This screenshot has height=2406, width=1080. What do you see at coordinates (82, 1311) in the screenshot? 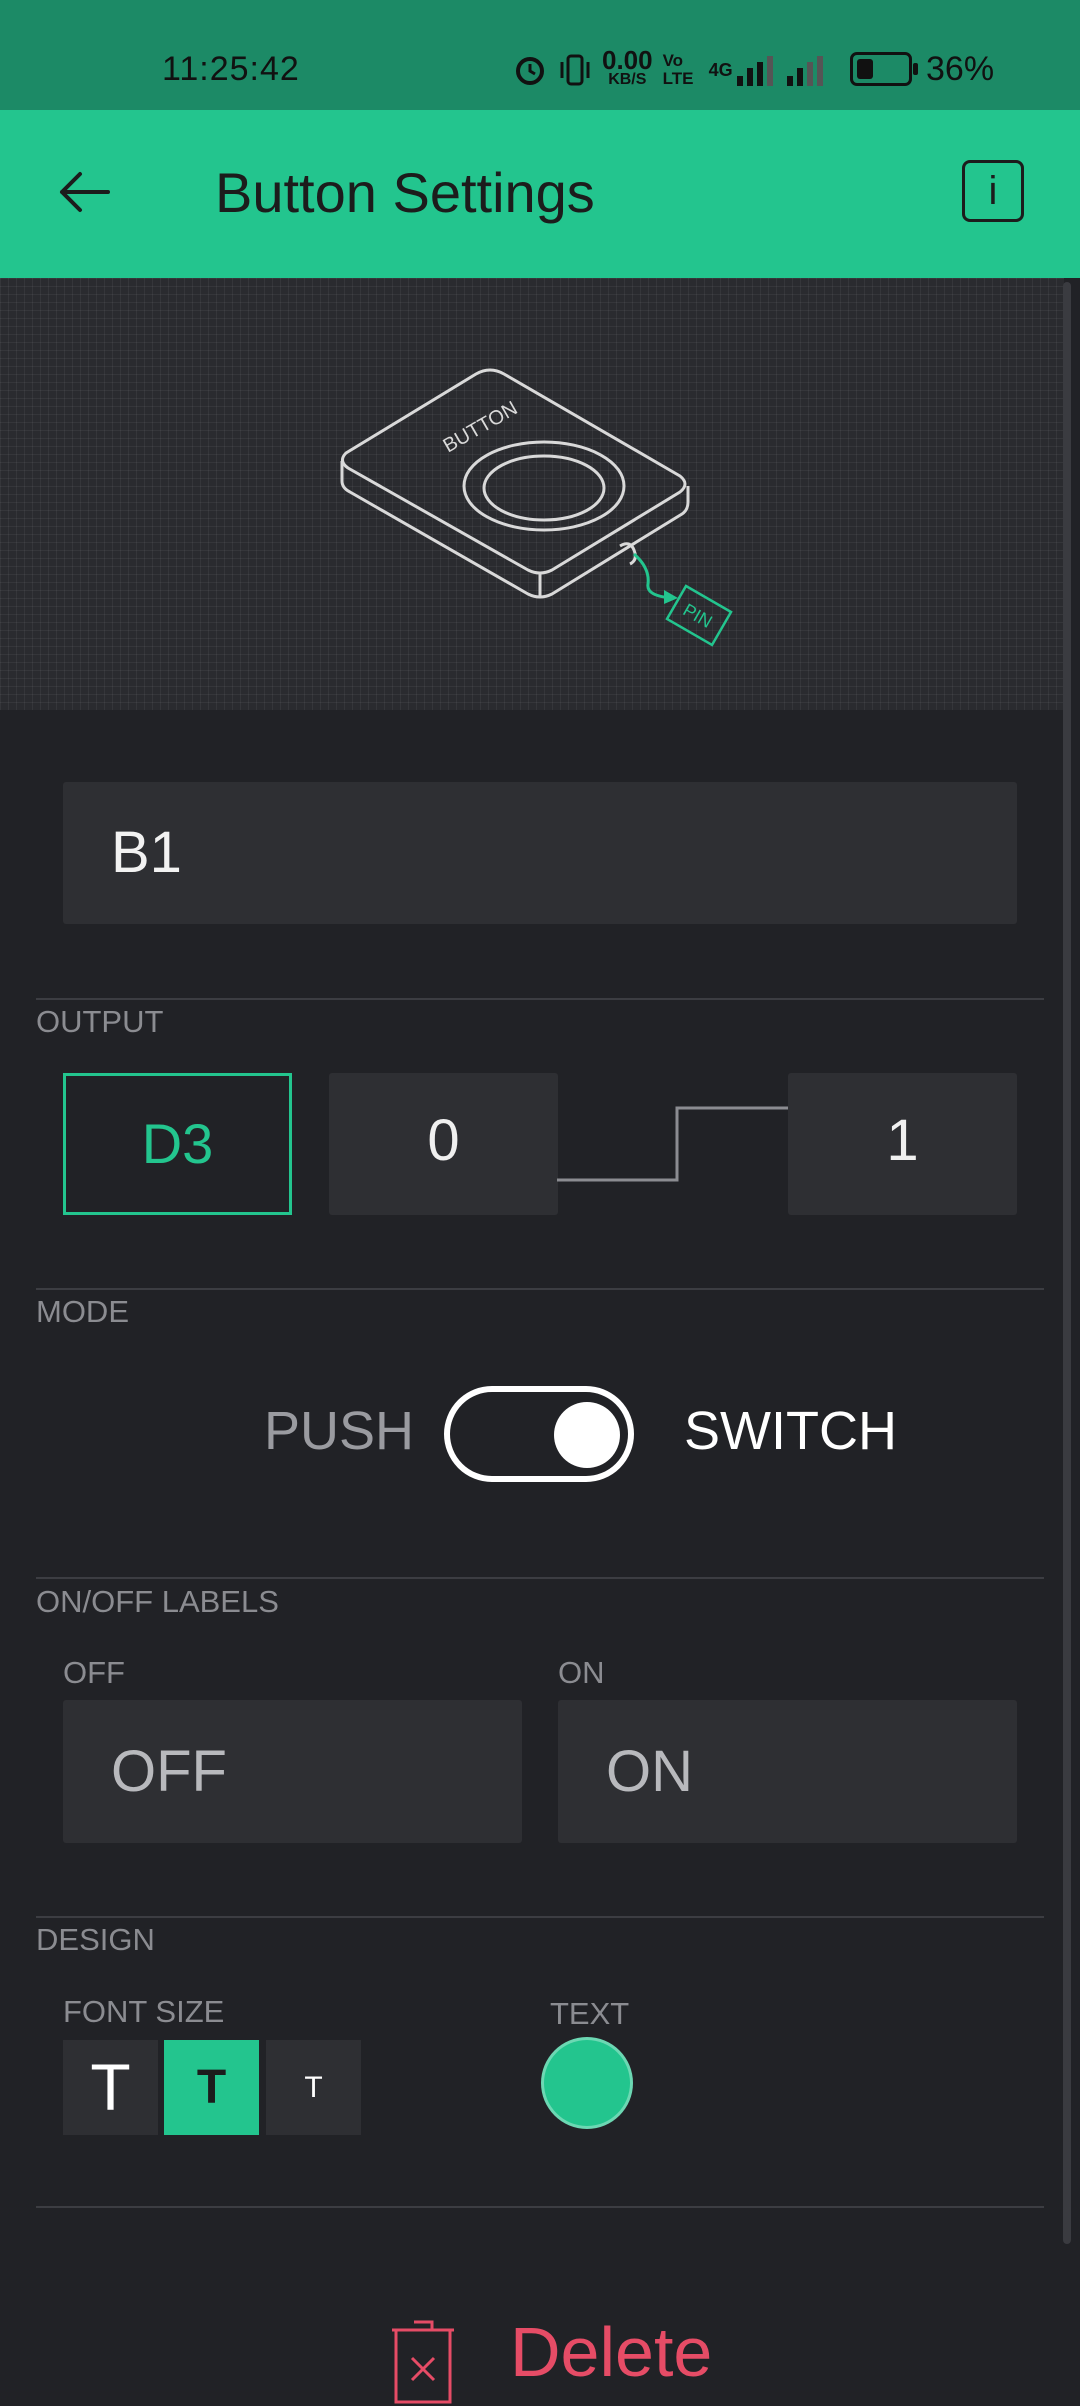
I see `mode-section-label: MODE` at bounding box center [82, 1311].